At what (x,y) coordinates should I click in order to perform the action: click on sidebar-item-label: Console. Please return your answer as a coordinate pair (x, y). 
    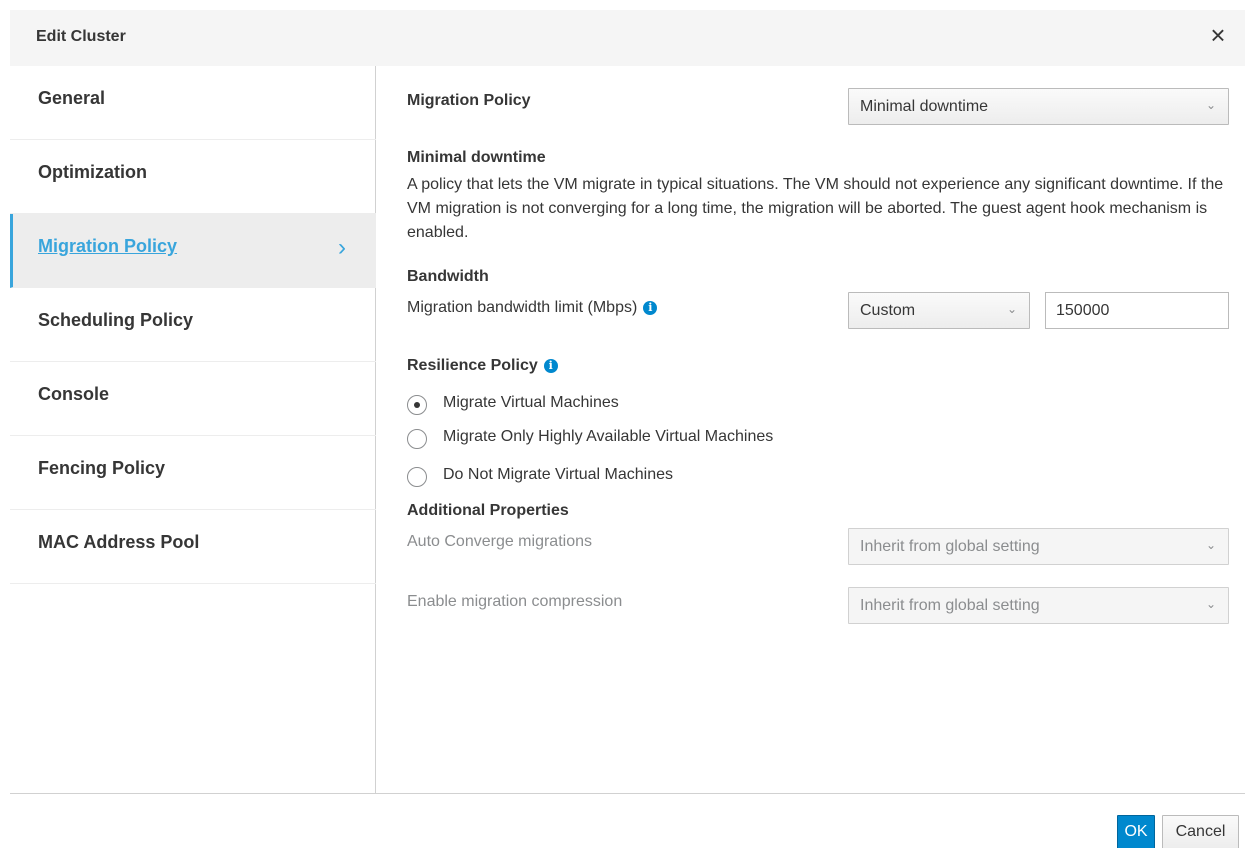
    Looking at the image, I should click on (74, 394).